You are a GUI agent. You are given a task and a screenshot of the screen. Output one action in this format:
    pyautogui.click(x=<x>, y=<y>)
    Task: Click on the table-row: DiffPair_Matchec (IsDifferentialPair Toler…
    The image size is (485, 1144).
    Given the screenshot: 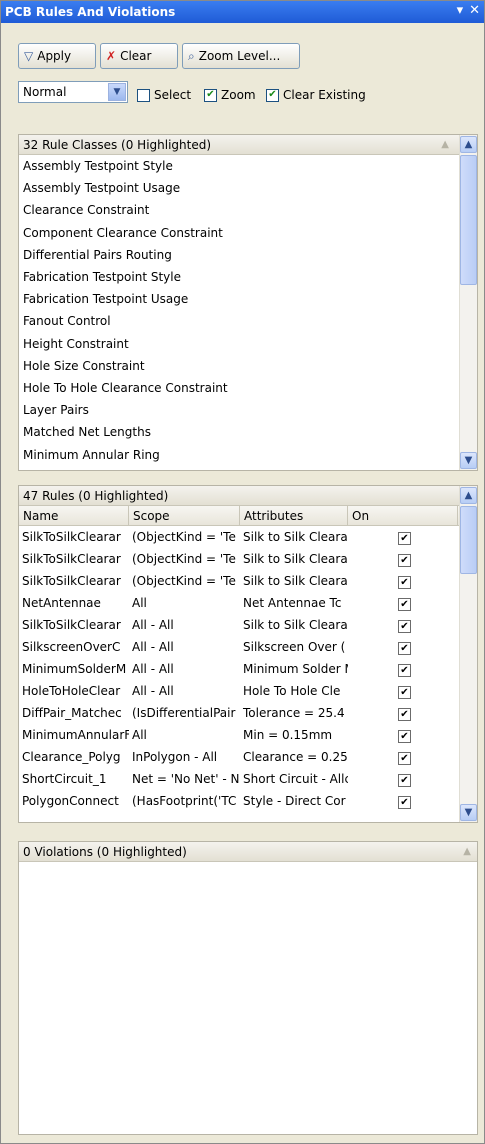 What is the action you would take?
    pyautogui.click(x=248, y=713)
    